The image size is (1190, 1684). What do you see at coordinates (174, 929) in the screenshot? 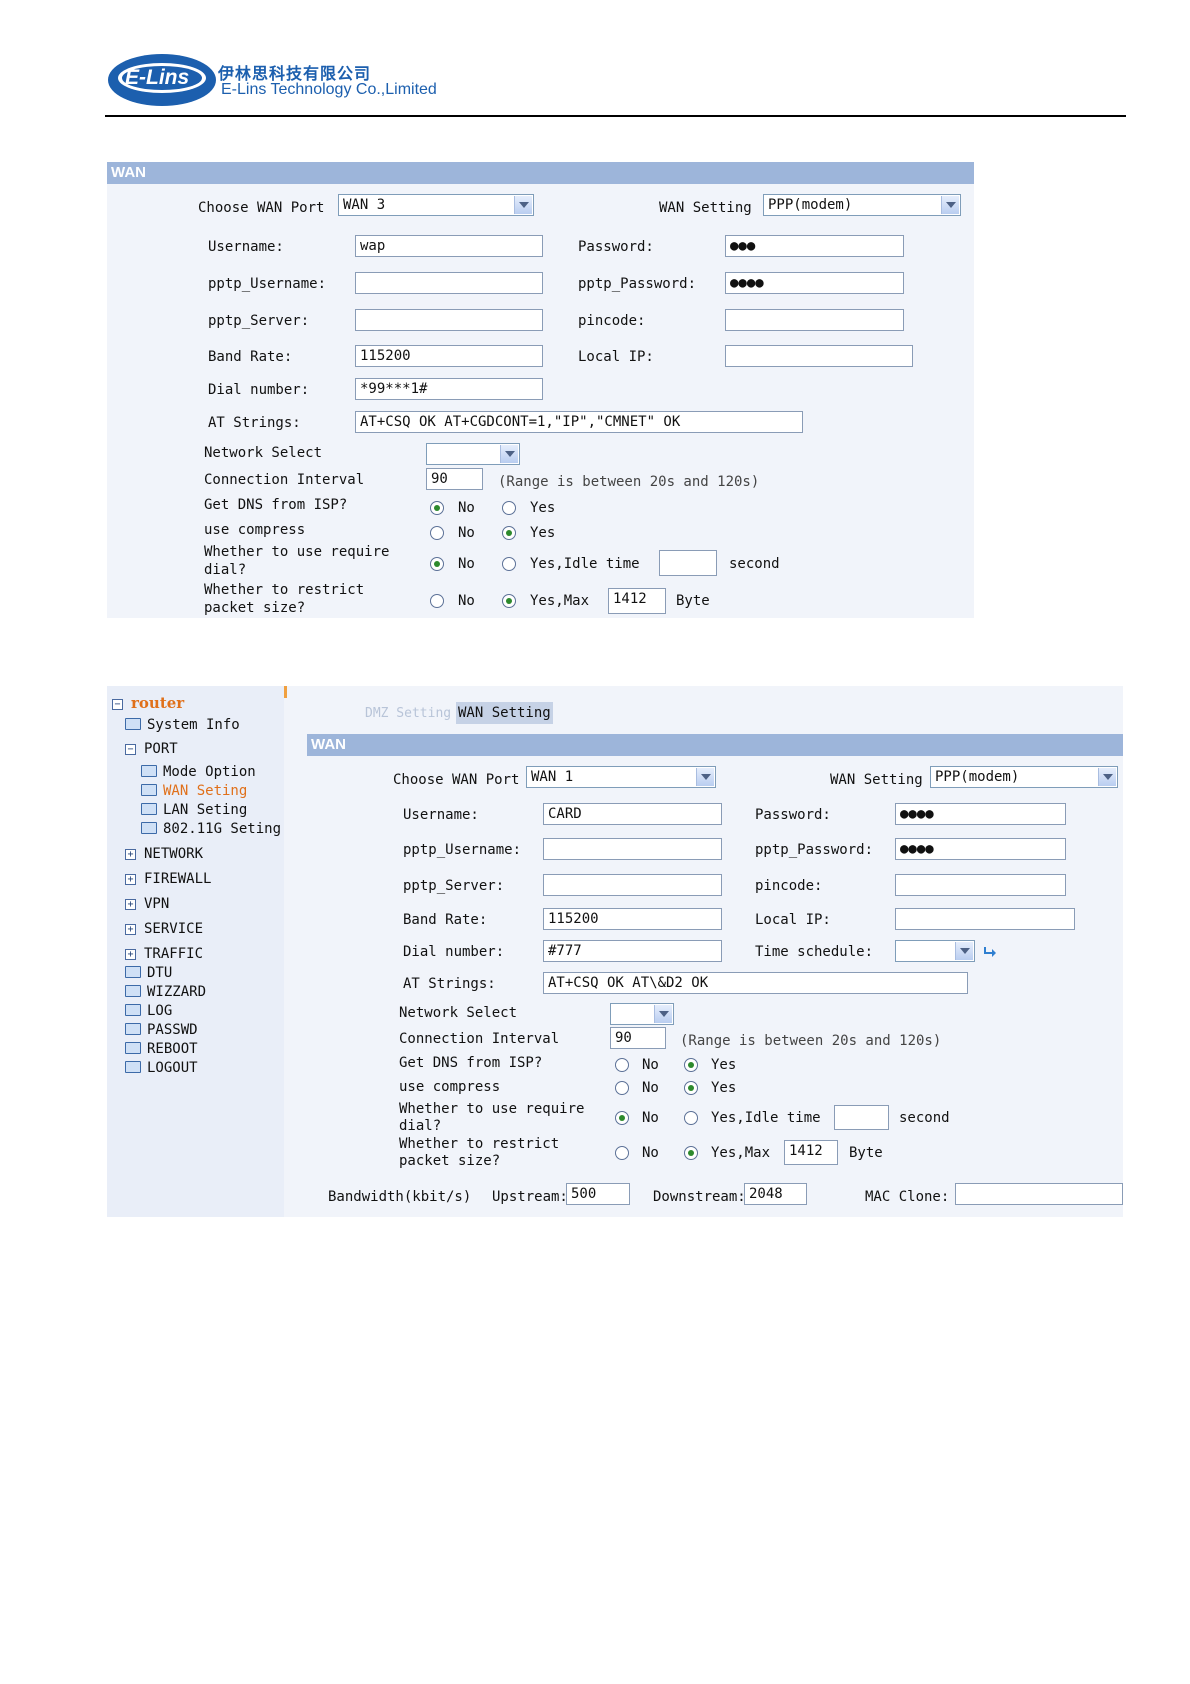
I see `sidebar-item-label: SERVICE` at bounding box center [174, 929].